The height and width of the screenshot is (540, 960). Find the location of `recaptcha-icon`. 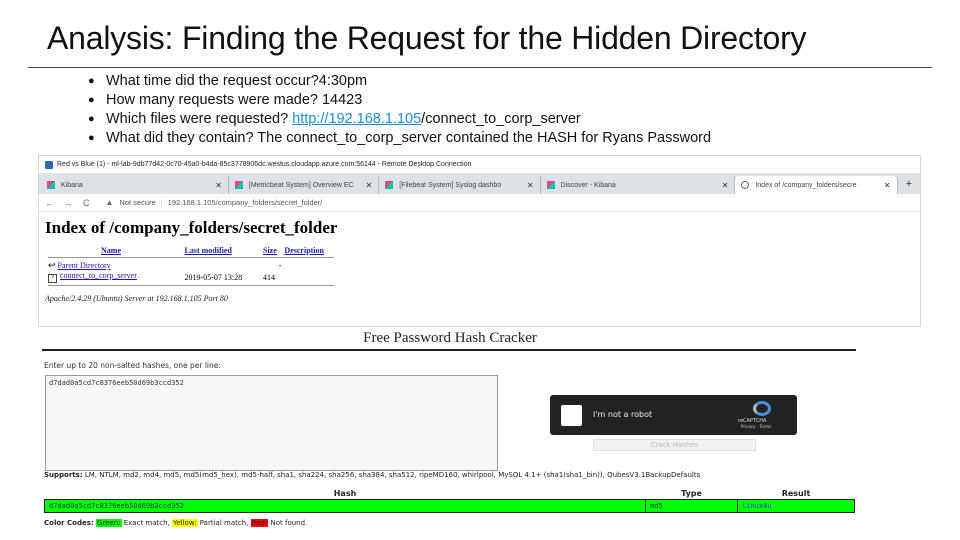

recaptcha-icon is located at coordinates (762, 408).